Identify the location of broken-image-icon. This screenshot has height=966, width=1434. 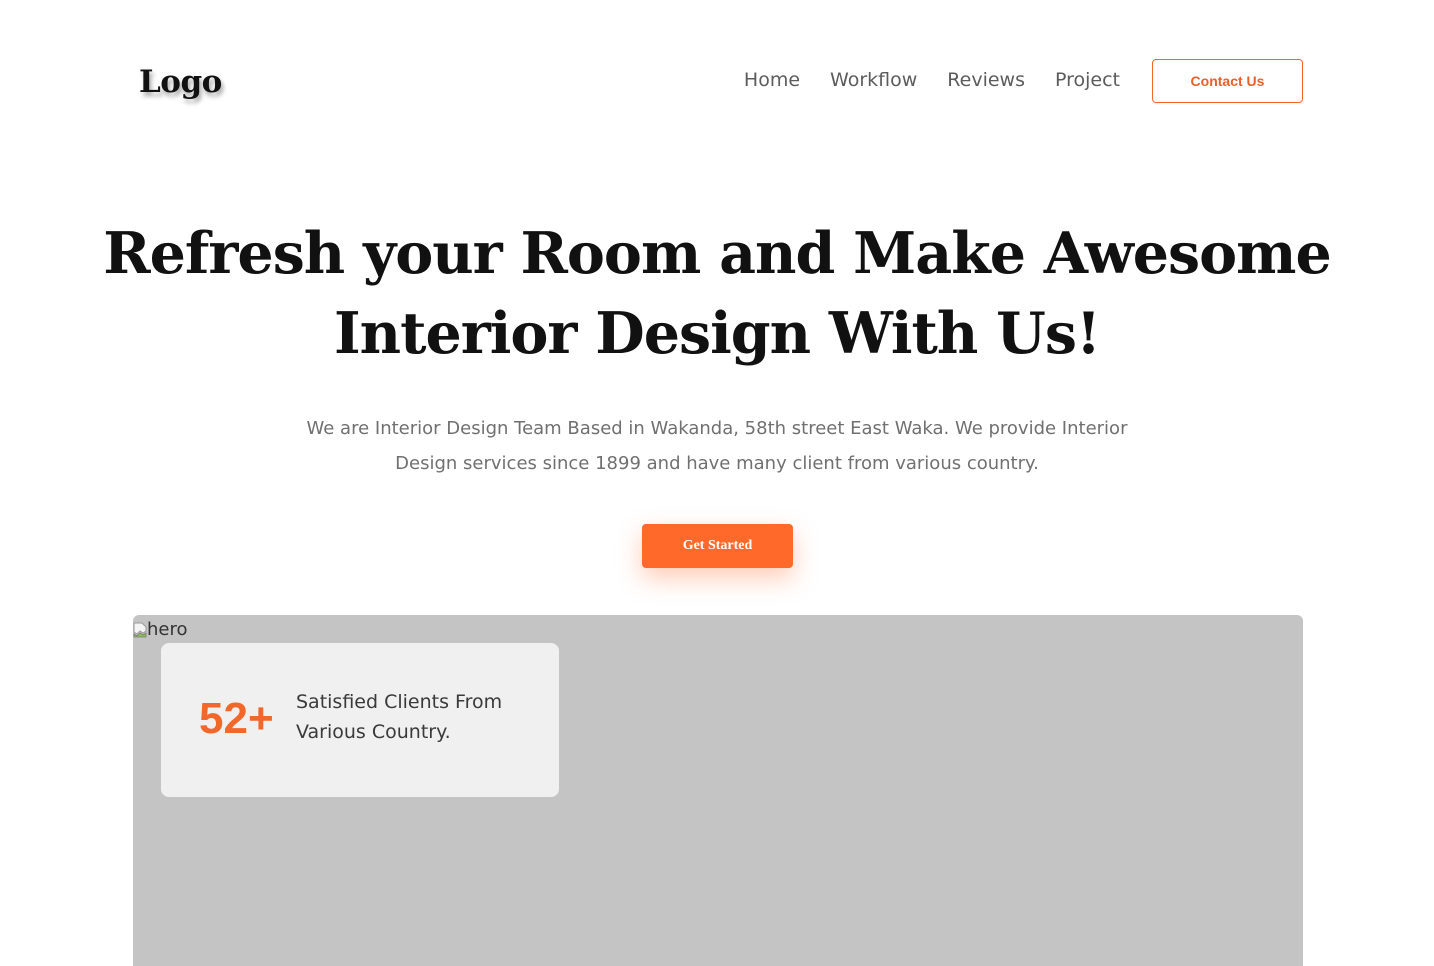
(140, 630).